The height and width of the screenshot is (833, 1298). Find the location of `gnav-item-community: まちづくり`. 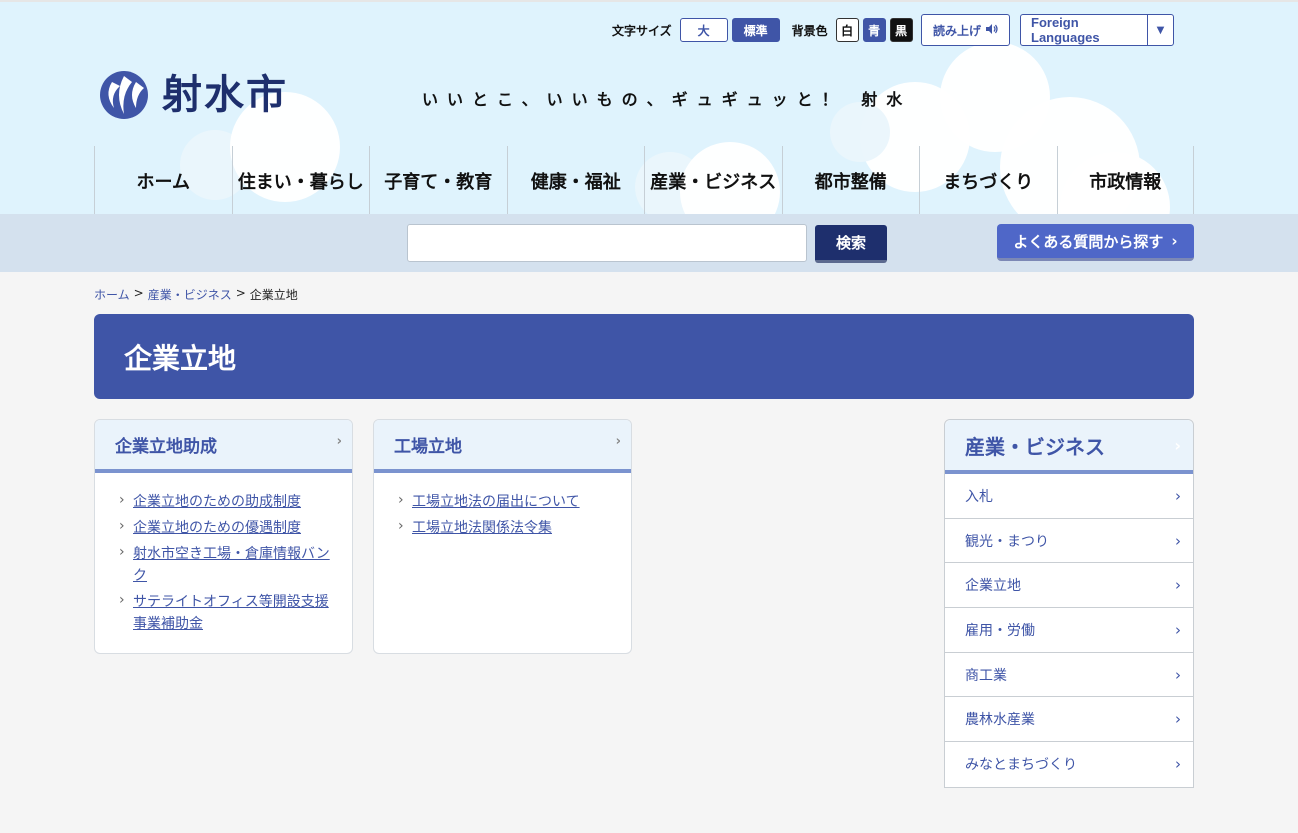

gnav-item-community: まちづくり is located at coordinates (988, 180).